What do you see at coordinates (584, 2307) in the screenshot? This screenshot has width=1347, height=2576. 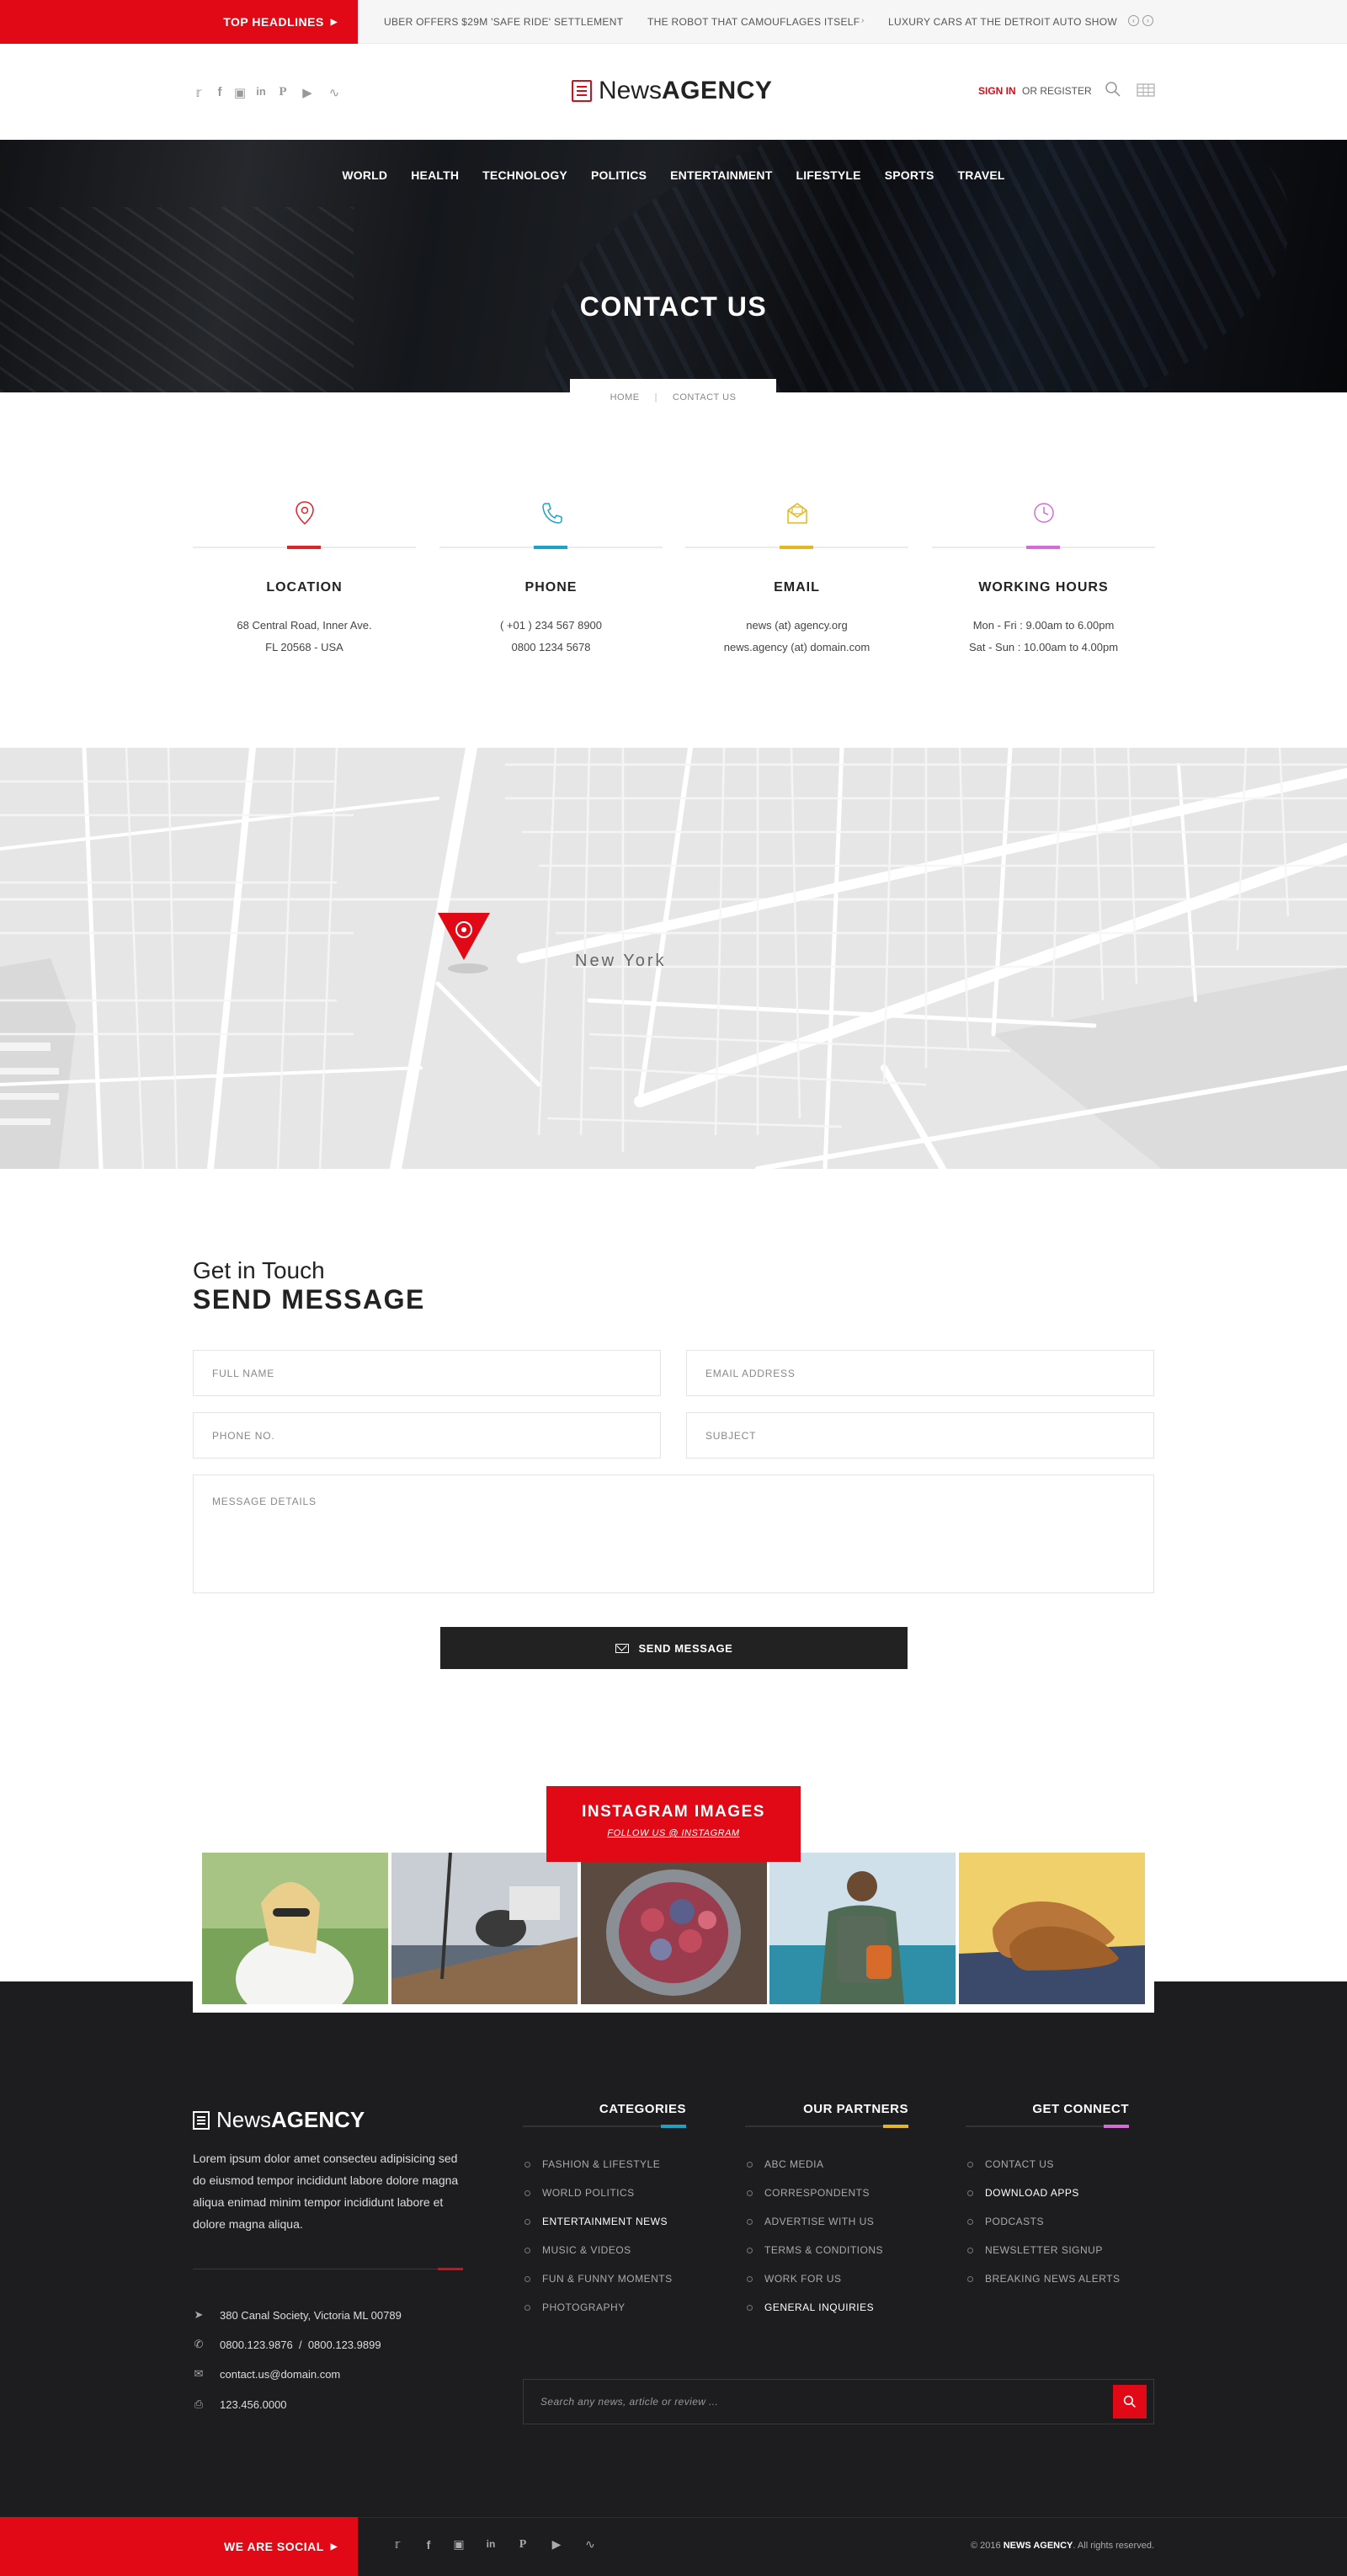 I see `footer-link-label: PHOTOGRAPHY` at bounding box center [584, 2307].